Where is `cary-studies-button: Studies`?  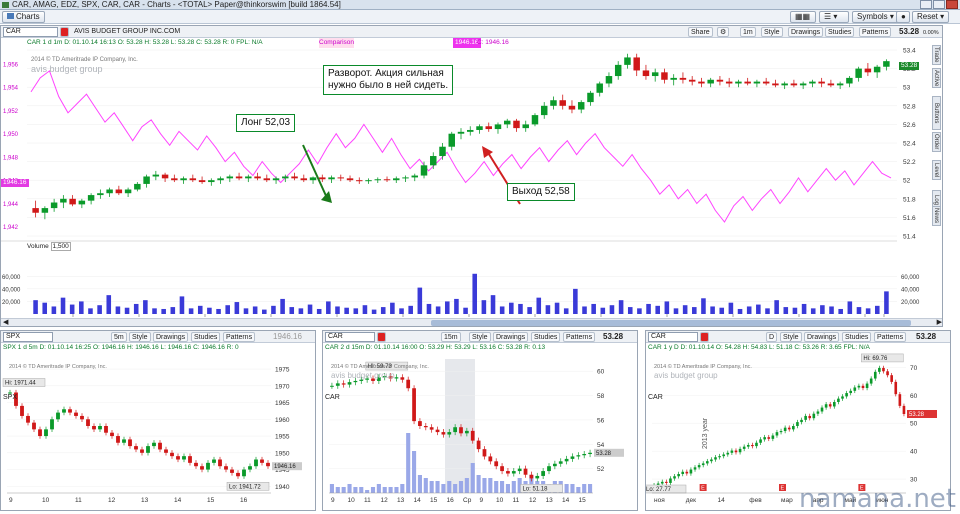
cary-studies-button: Studies is located at coordinates (857, 337).